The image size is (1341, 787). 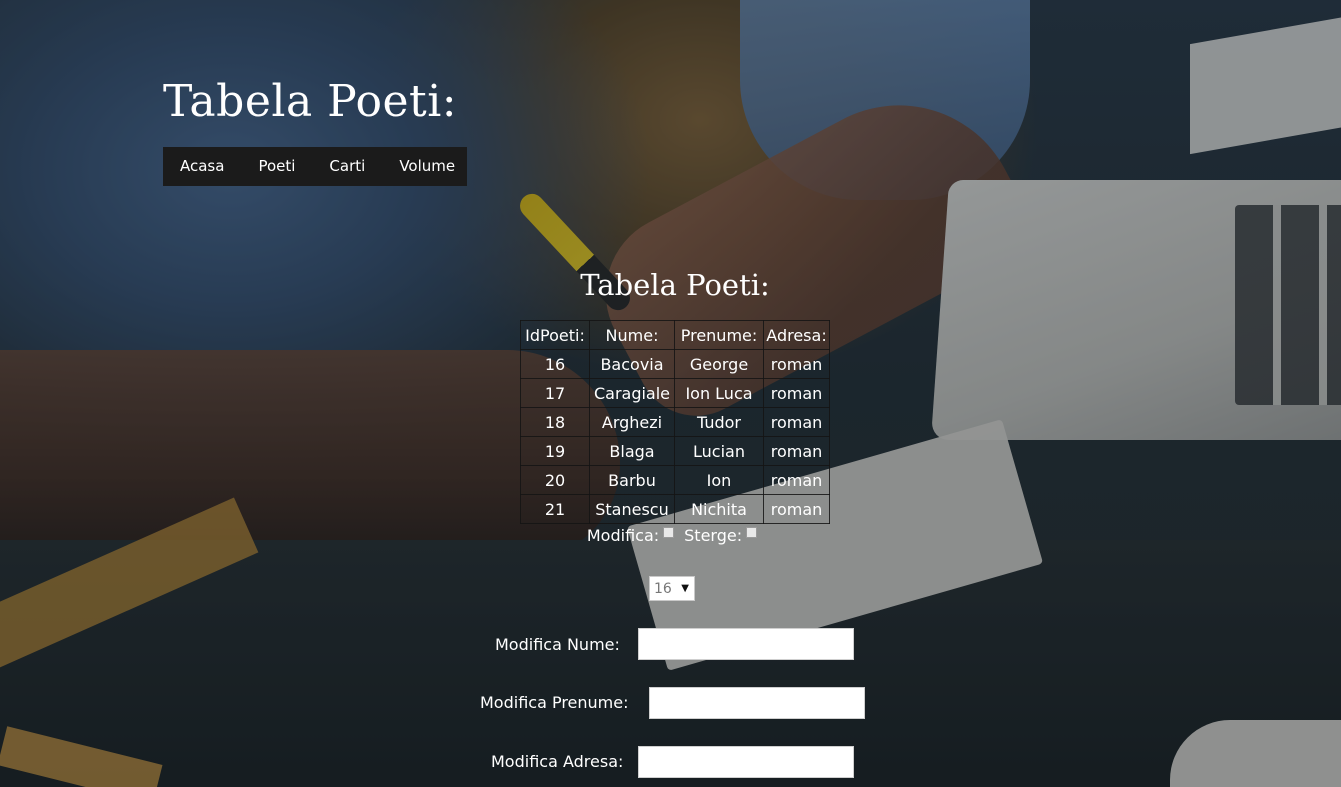 I want to click on cell-prenume: Nichita, so click(x=719, y=509).